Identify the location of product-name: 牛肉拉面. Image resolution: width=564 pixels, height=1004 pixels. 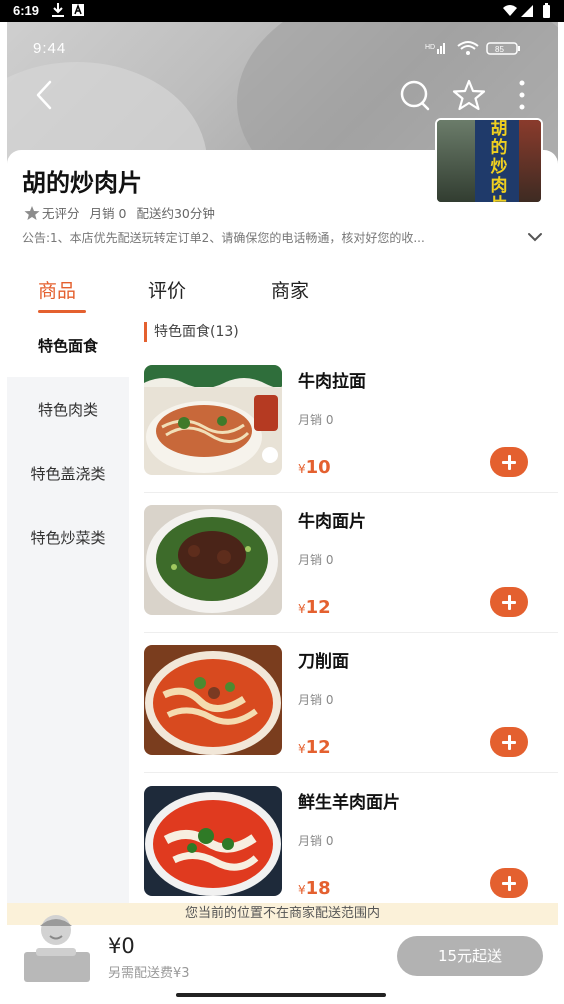
(332, 382).